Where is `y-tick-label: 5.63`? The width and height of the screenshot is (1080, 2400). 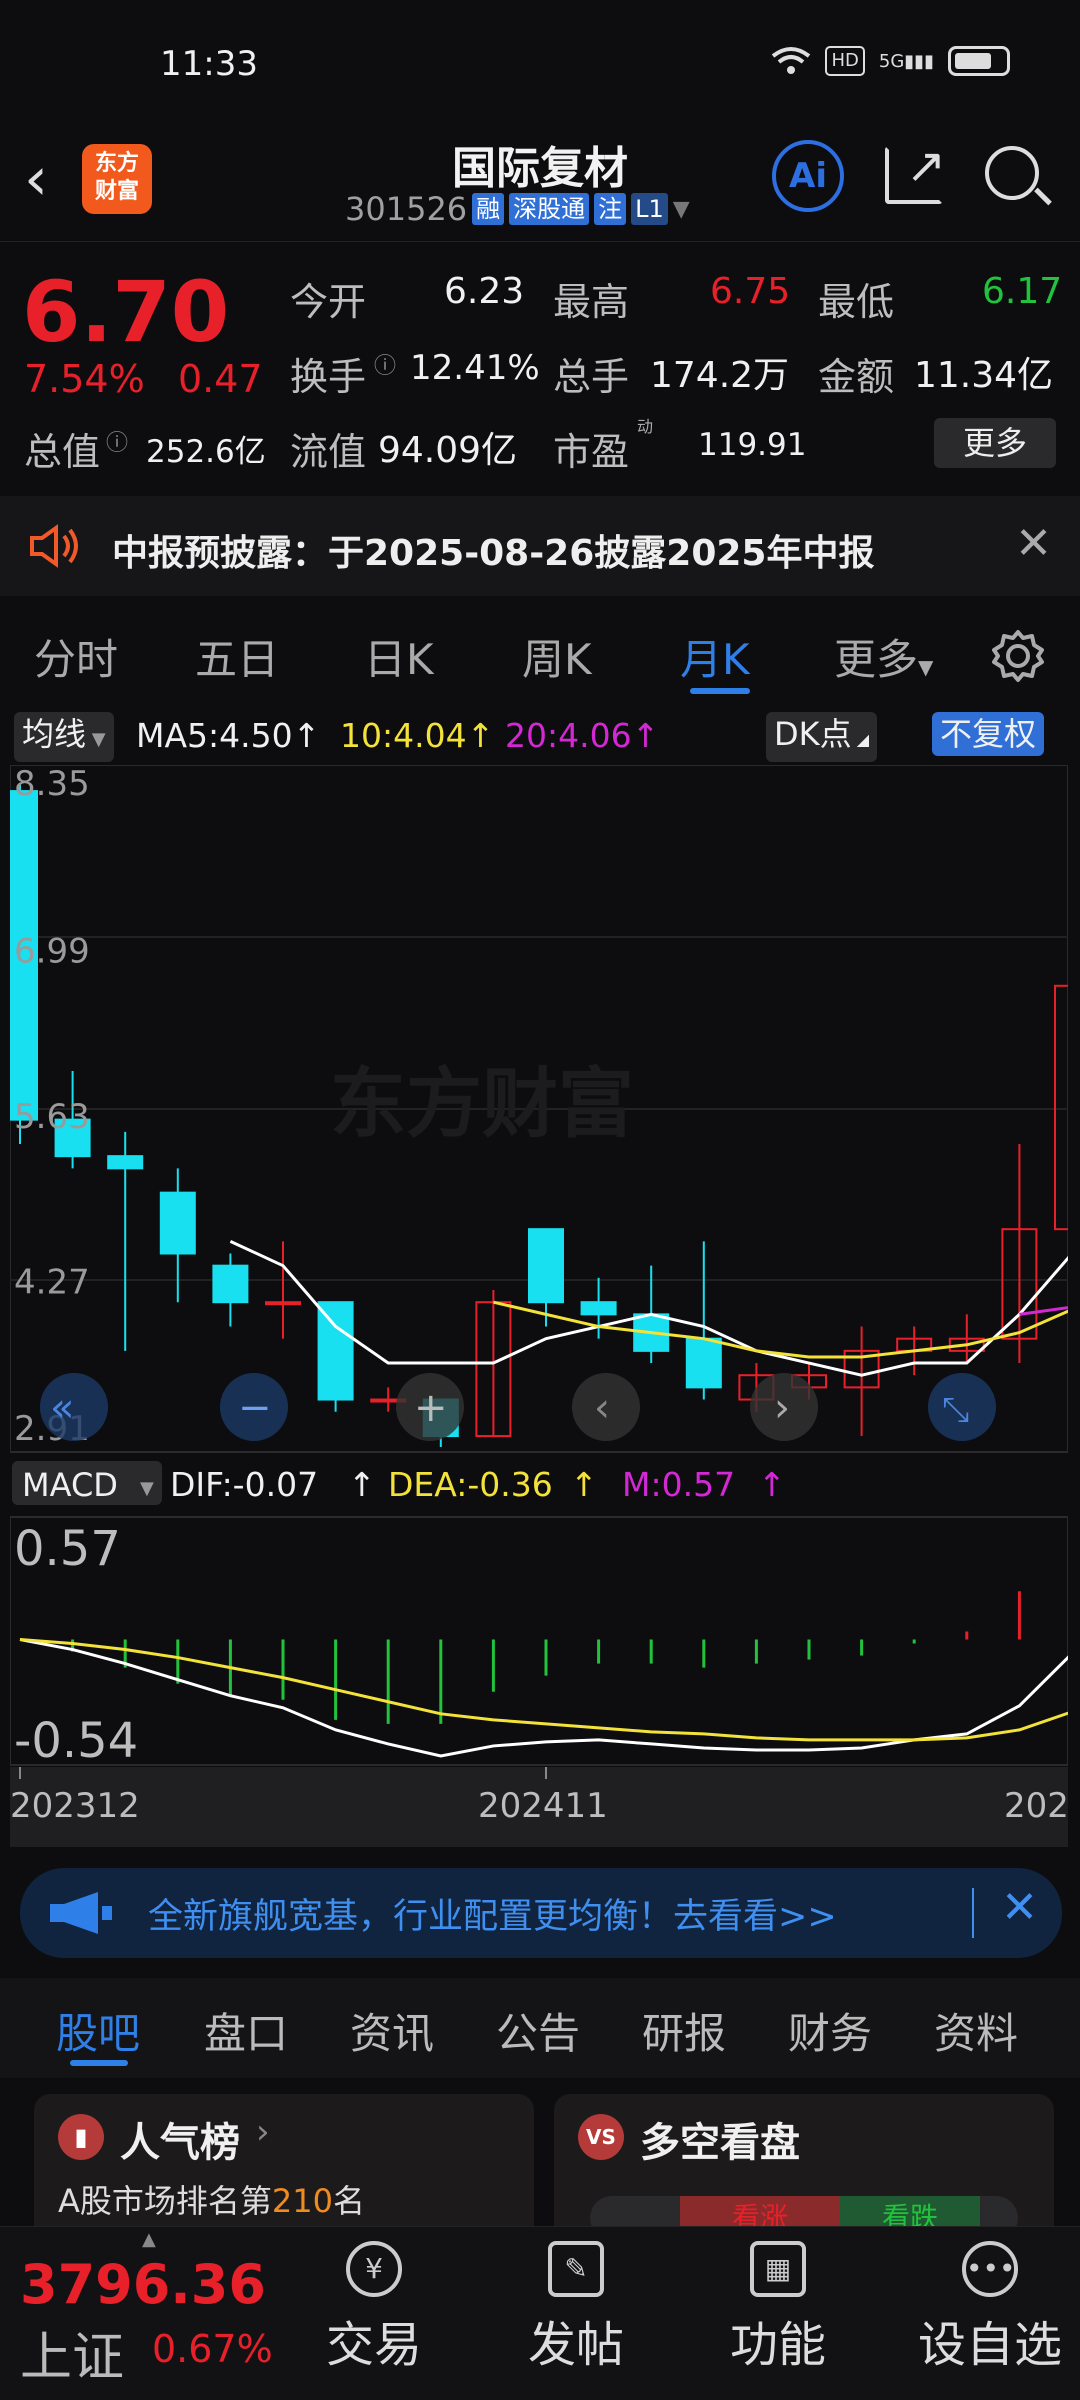
y-tick-label: 5.63 is located at coordinates (52, 1117).